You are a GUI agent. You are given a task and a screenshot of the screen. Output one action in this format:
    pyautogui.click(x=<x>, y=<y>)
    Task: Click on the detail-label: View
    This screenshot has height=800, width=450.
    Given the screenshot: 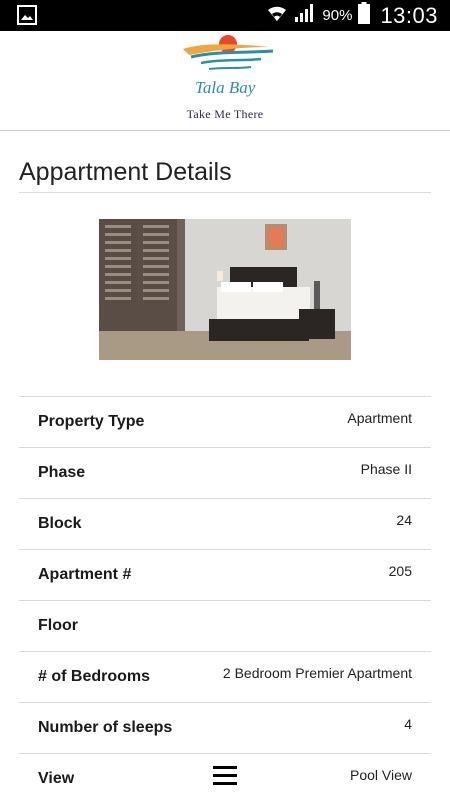 What is the action you would take?
    pyautogui.click(x=56, y=778)
    